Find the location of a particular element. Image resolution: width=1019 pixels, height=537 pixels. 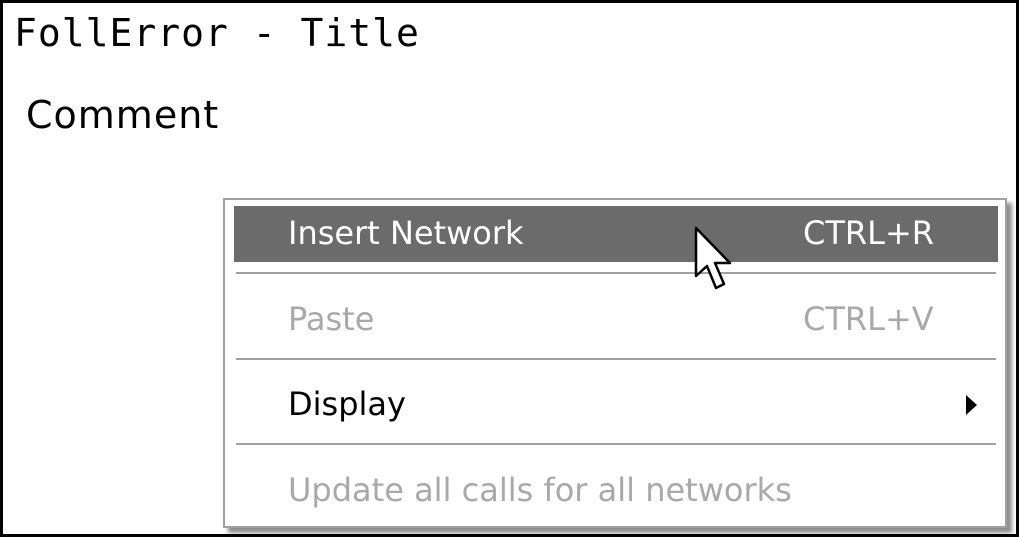

menu-item-label: Update all calls for all networks is located at coordinates (540, 490).